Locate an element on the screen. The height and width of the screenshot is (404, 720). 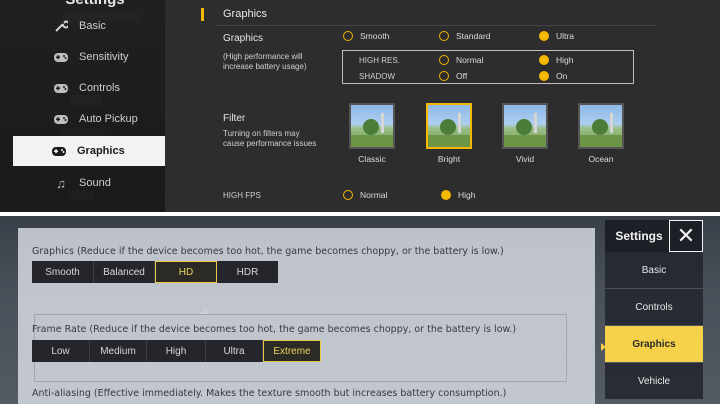
sidebar-item-basic: Basic is located at coordinates (90, 26).